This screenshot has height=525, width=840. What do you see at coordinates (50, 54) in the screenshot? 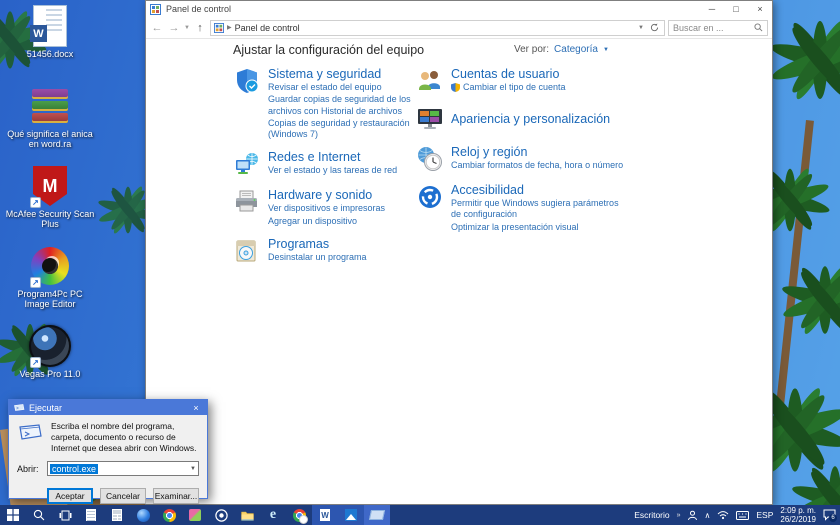
I see `desktop-icon-label: 51456.docx` at bounding box center [50, 54].